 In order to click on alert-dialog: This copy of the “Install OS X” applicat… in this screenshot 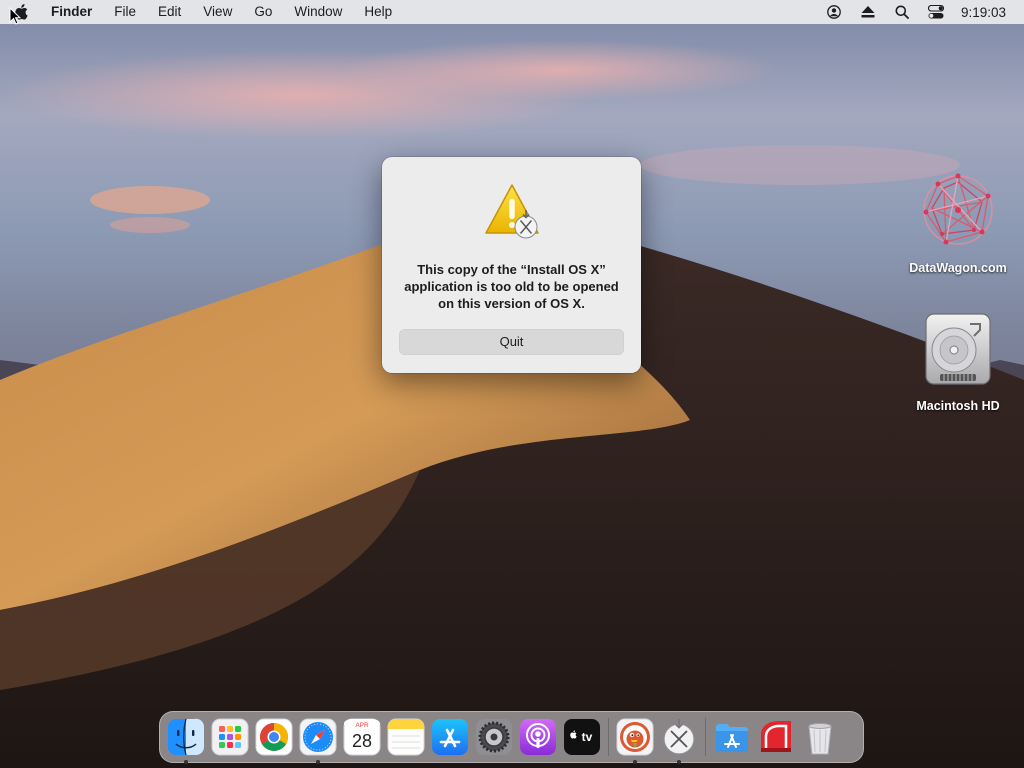, I will do `click(511, 265)`.